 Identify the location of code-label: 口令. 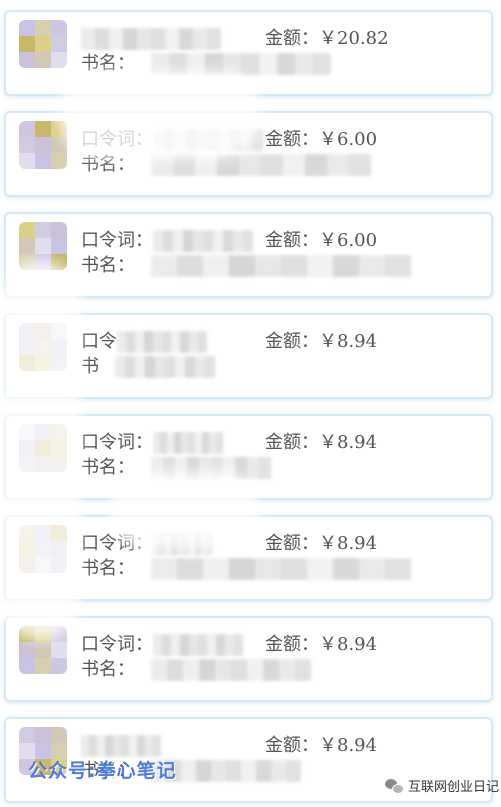
(99, 341).